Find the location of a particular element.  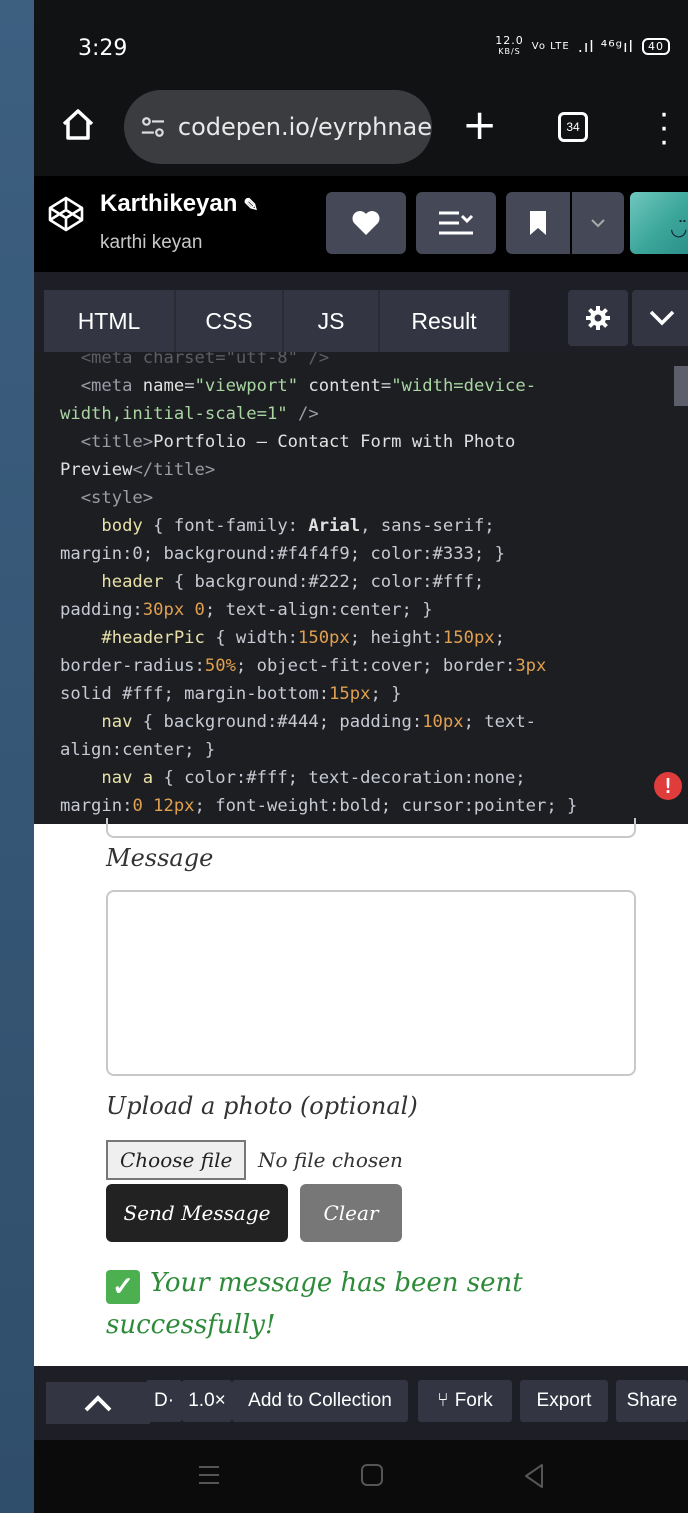

site-settings-icon is located at coordinates (153, 127).